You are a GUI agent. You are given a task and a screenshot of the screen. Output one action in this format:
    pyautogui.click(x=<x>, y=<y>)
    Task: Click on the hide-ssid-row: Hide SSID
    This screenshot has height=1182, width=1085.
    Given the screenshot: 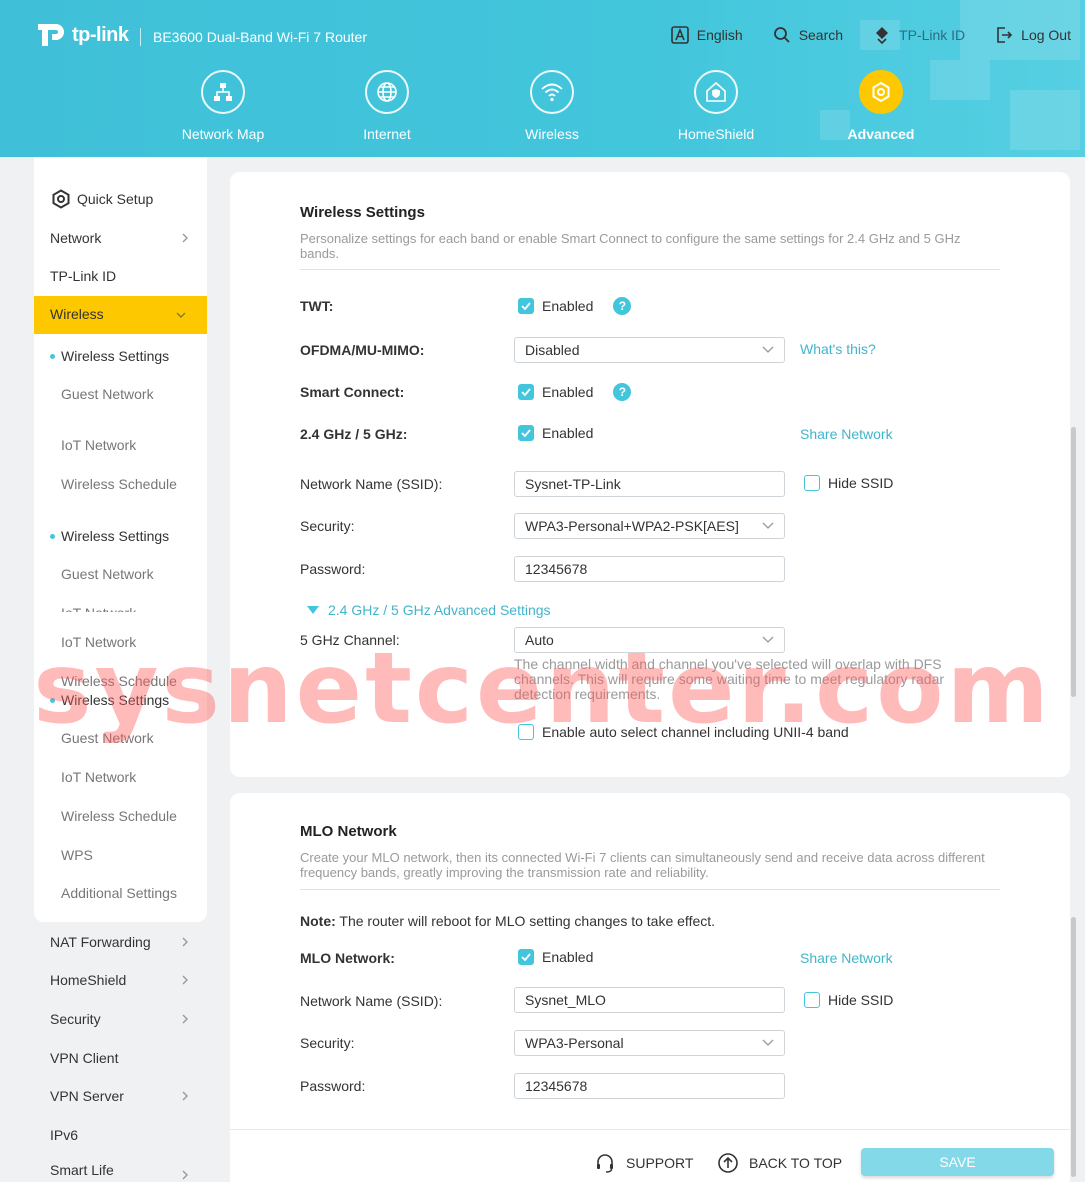 What is the action you would take?
    pyautogui.click(x=848, y=483)
    